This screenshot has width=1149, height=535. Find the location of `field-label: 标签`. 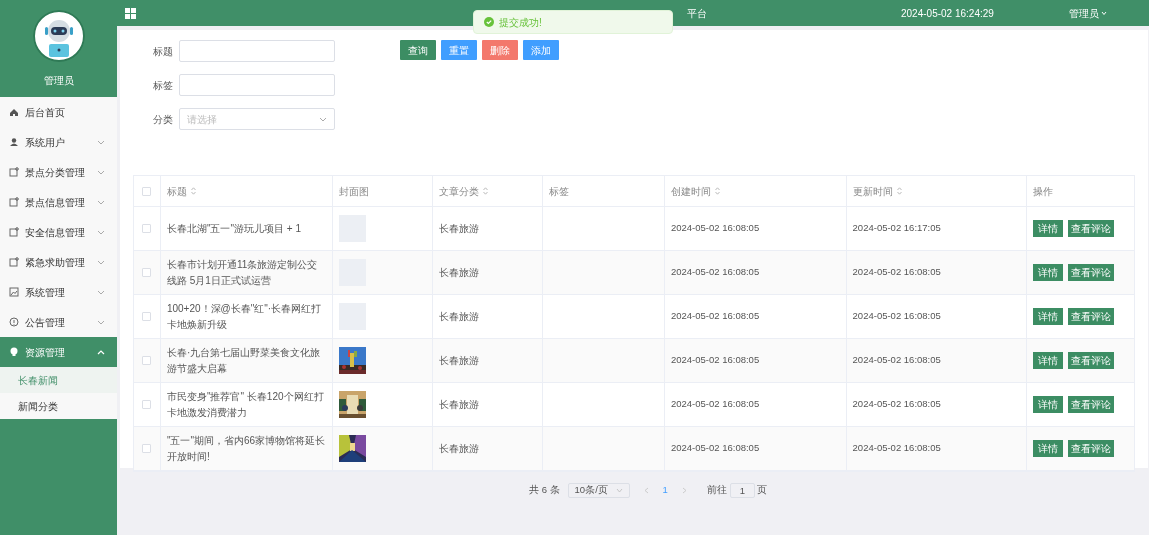

field-label: 标签 is located at coordinates (162, 85).